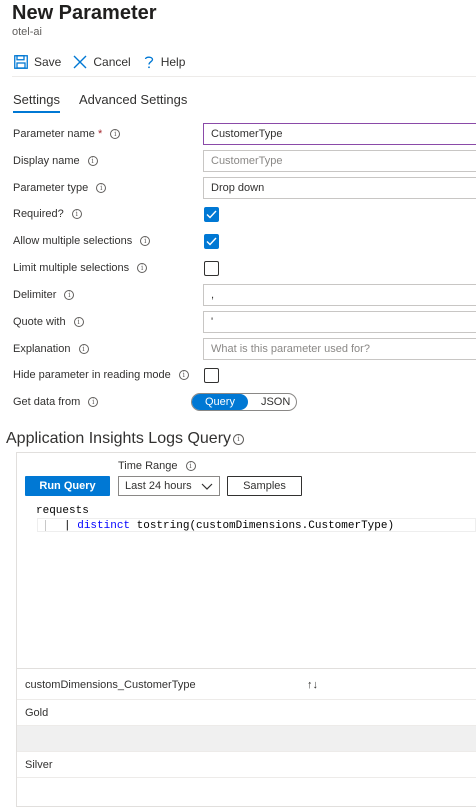 This screenshot has height=807, width=476. What do you see at coordinates (312, 685) in the screenshot?
I see `sort-icon: ↑↓` at bounding box center [312, 685].